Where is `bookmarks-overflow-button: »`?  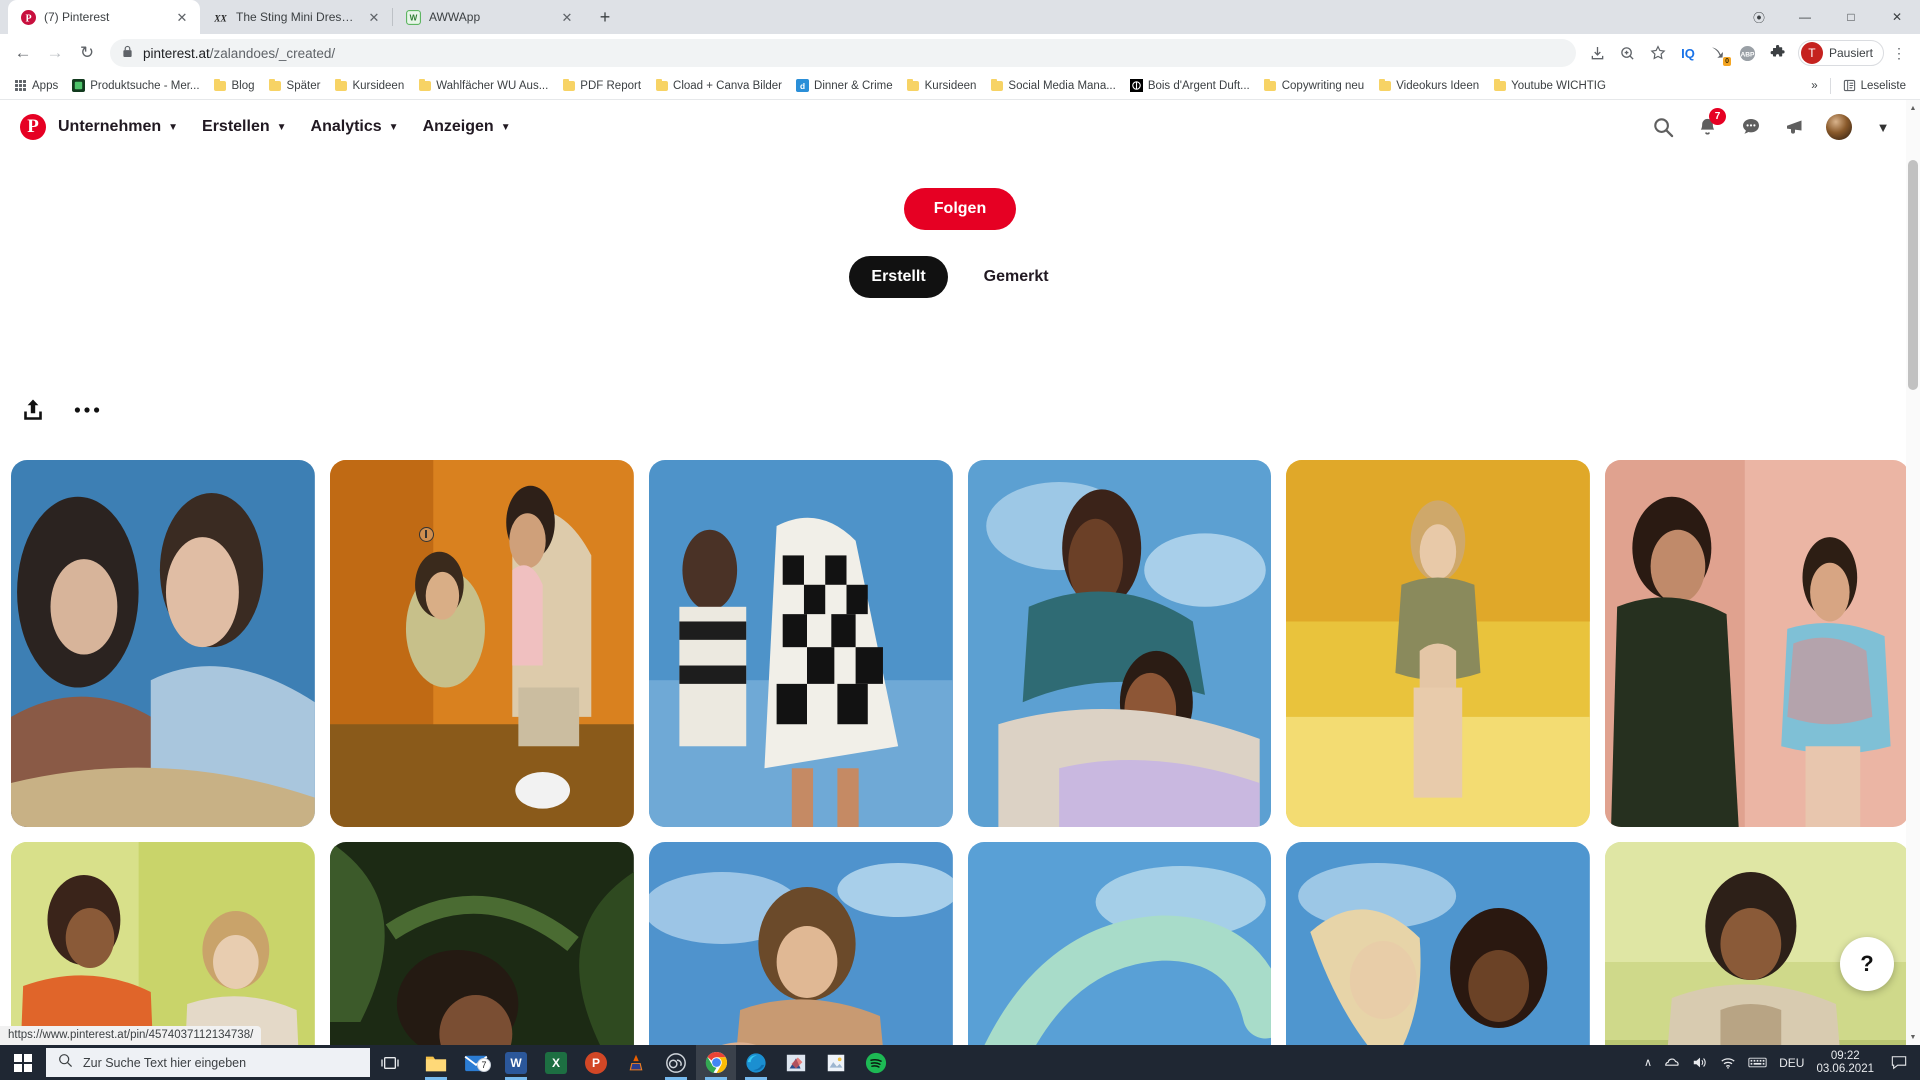 bookmarks-overflow-button: » is located at coordinates (1814, 86).